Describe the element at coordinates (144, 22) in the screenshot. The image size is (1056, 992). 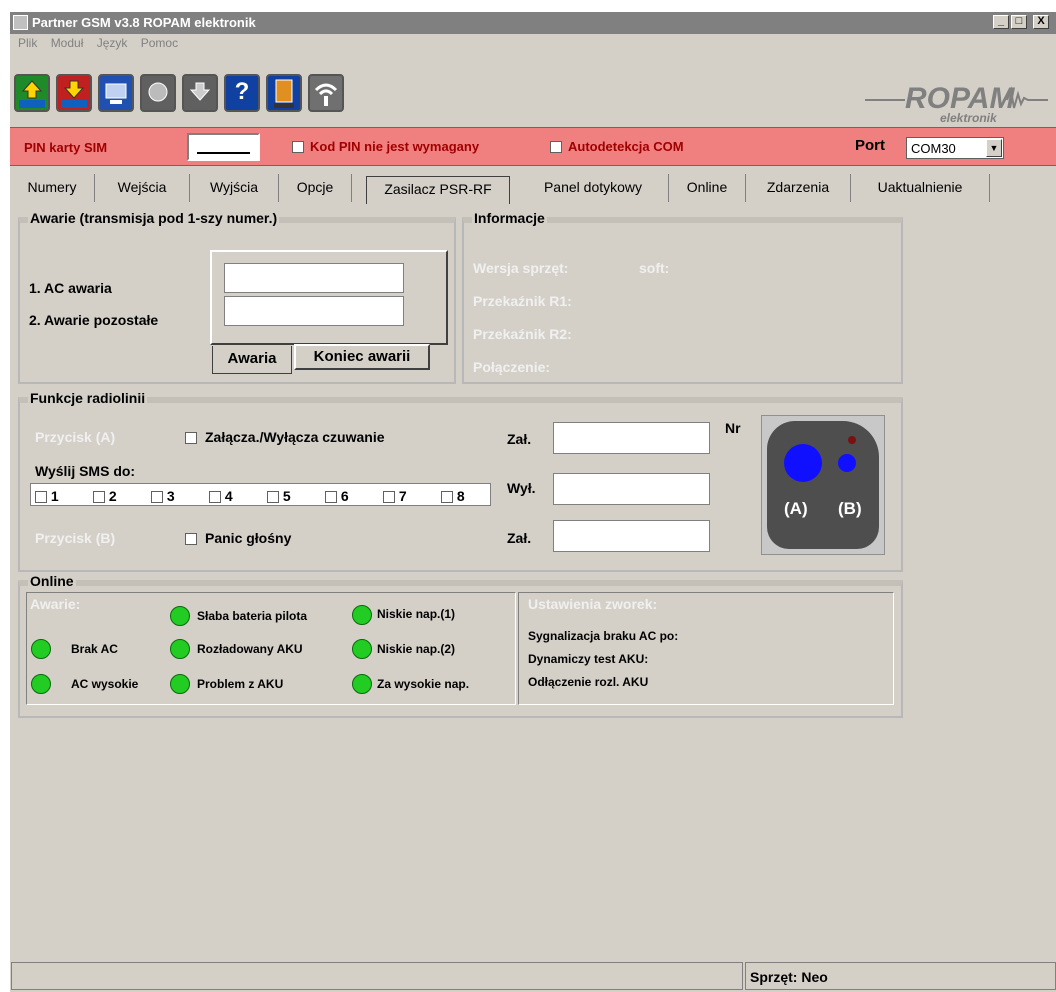
I see `window-title: Partner GSM v3.8 ROPAM elektronik` at that location.